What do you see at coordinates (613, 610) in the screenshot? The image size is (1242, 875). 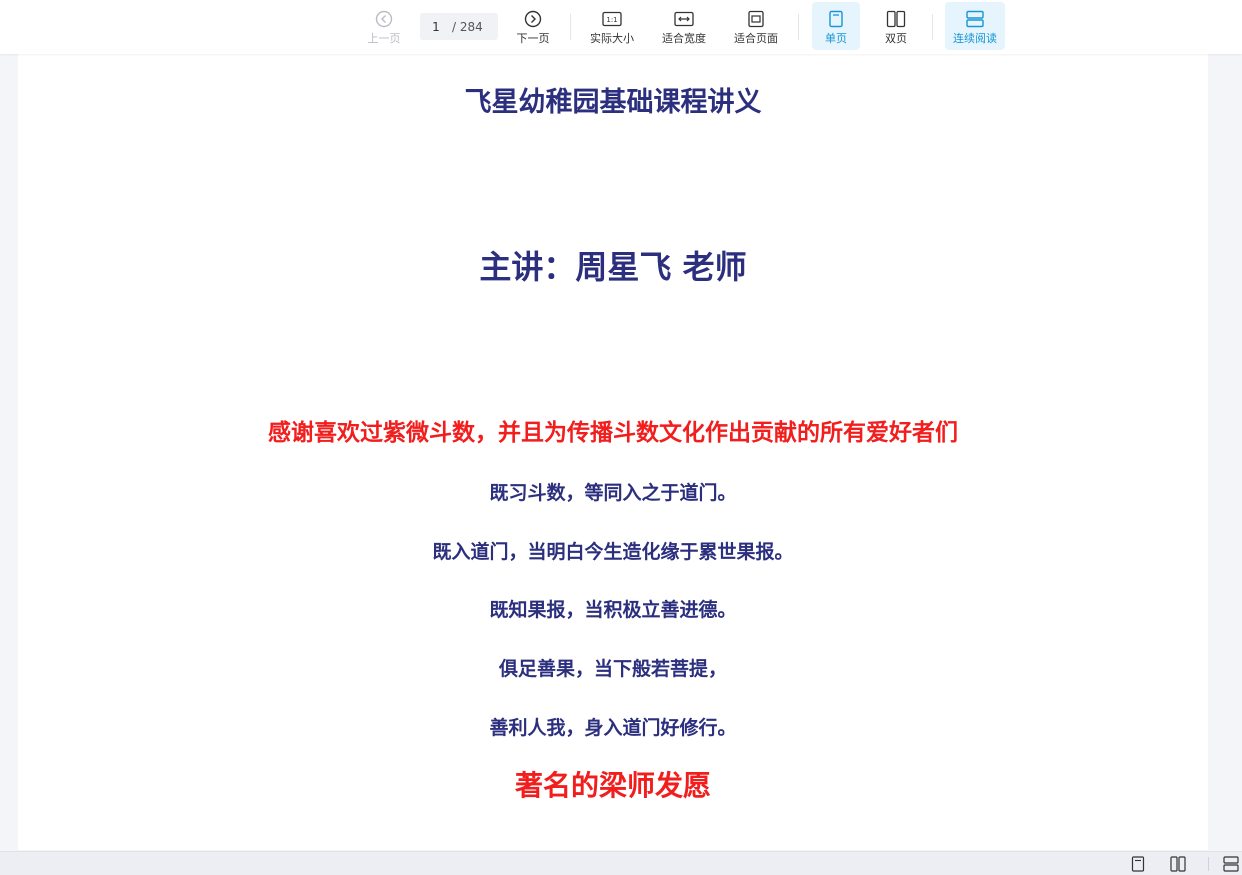 I see `verse-line: 既知果报，当积极立善进德。` at bounding box center [613, 610].